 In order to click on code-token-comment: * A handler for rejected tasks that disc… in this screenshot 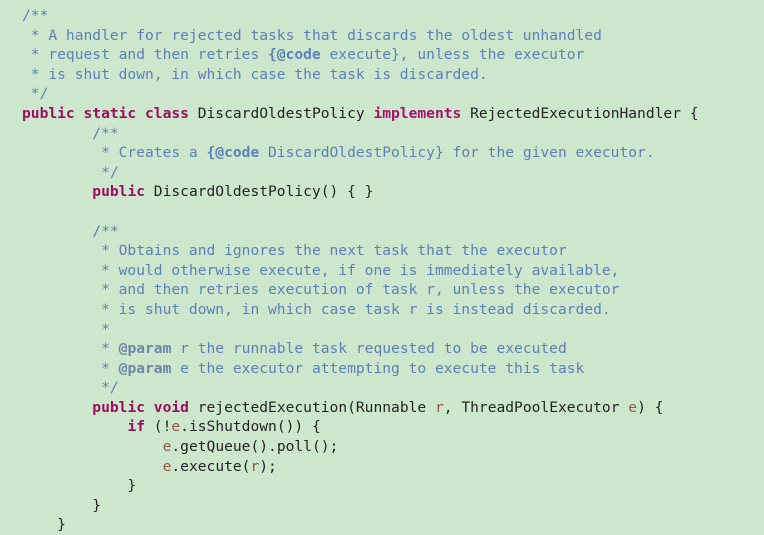, I will do `click(312, 35)`.